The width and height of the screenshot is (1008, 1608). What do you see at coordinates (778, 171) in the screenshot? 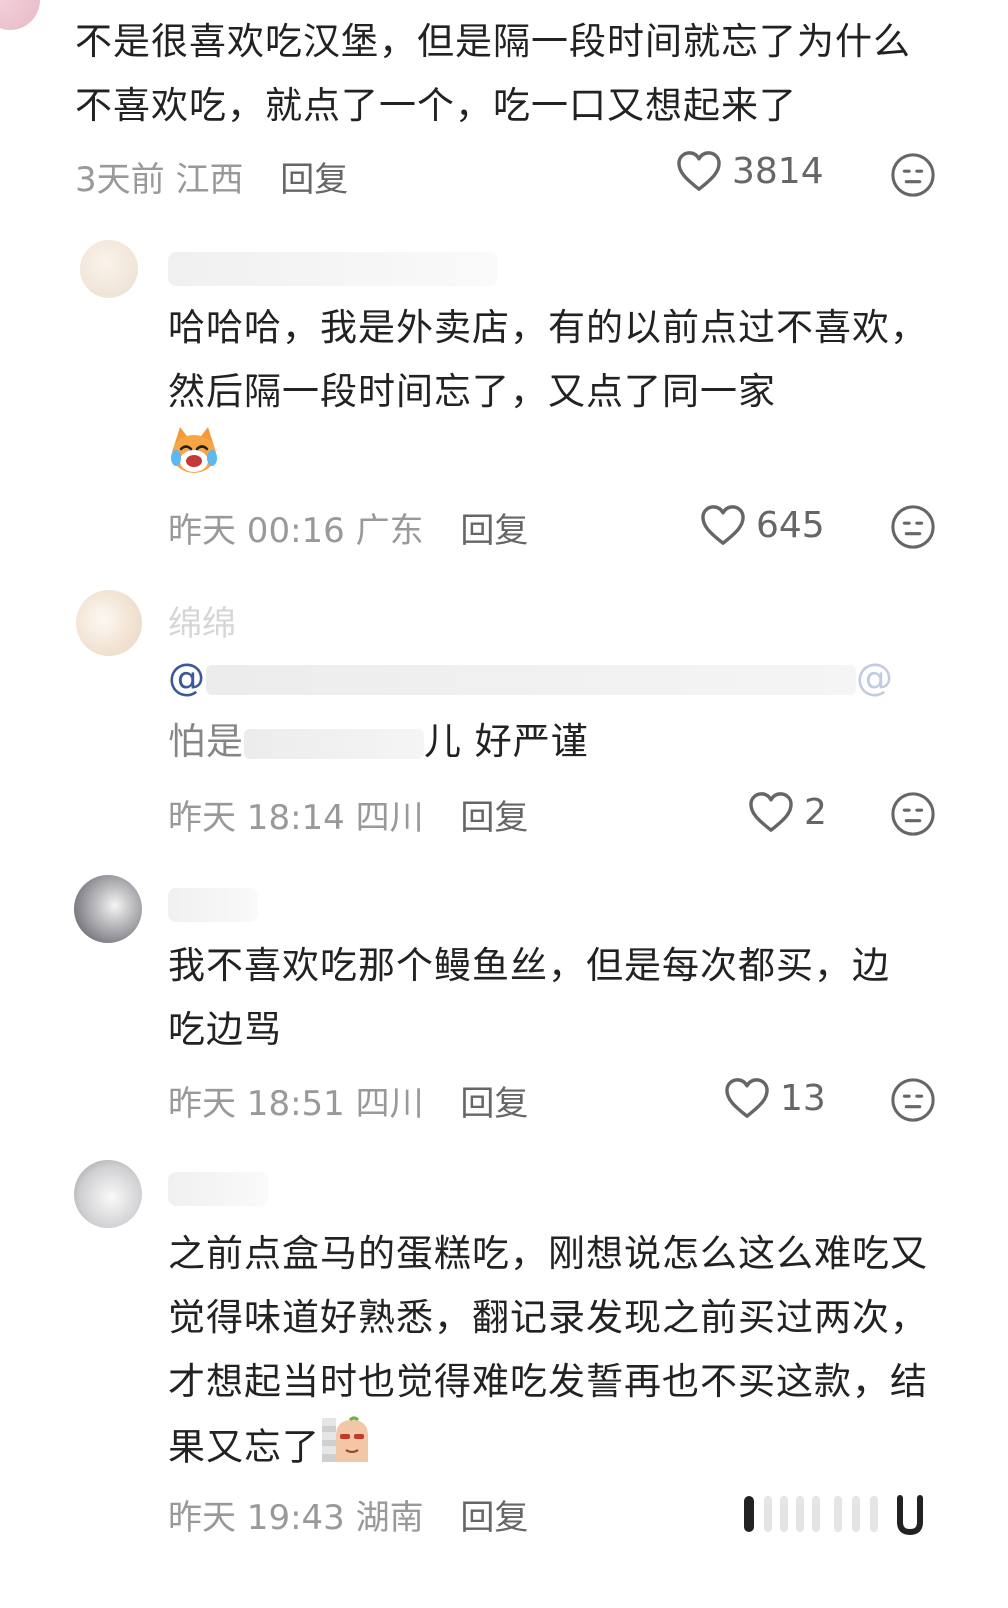
I see `like-count: 3814` at bounding box center [778, 171].